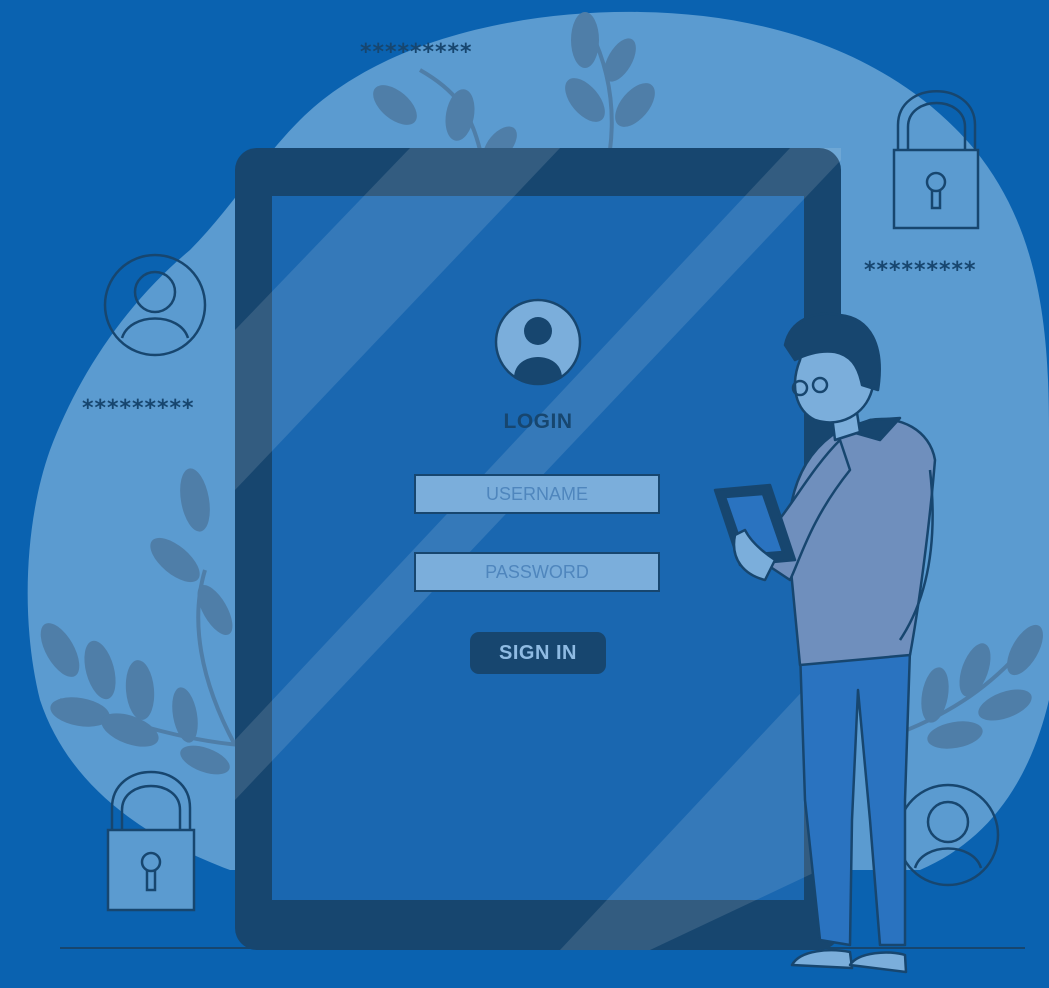 The width and height of the screenshot is (1049, 988). I want to click on username-input, so click(537, 494).